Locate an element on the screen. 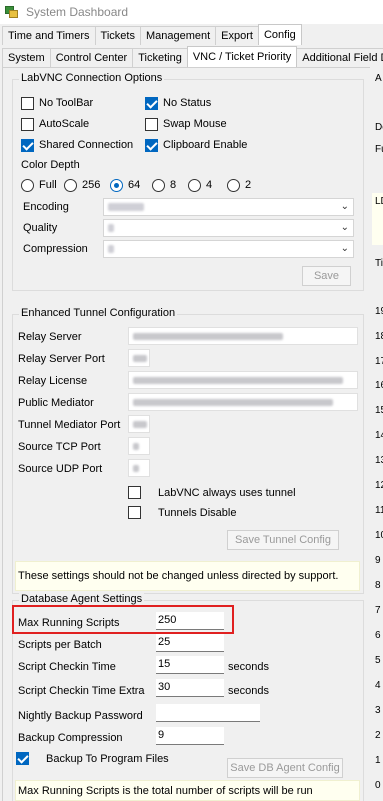 This screenshot has height=801, width=383. relay-license-label: Relay License is located at coordinates (53, 381).